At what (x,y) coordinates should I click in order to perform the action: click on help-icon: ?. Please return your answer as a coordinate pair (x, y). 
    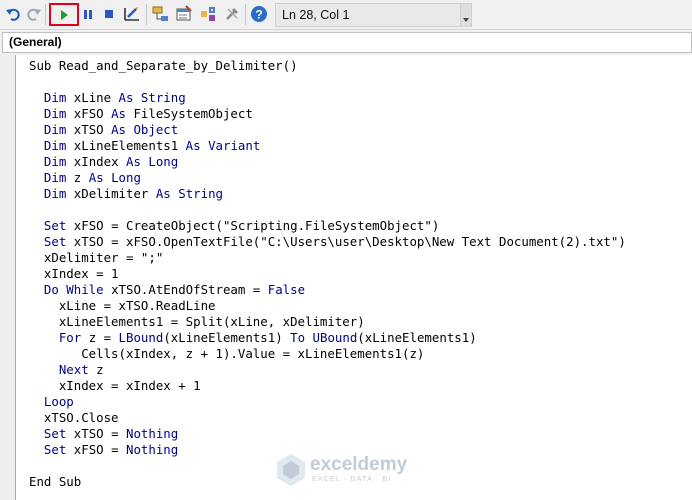
    Looking at the image, I should click on (259, 14).